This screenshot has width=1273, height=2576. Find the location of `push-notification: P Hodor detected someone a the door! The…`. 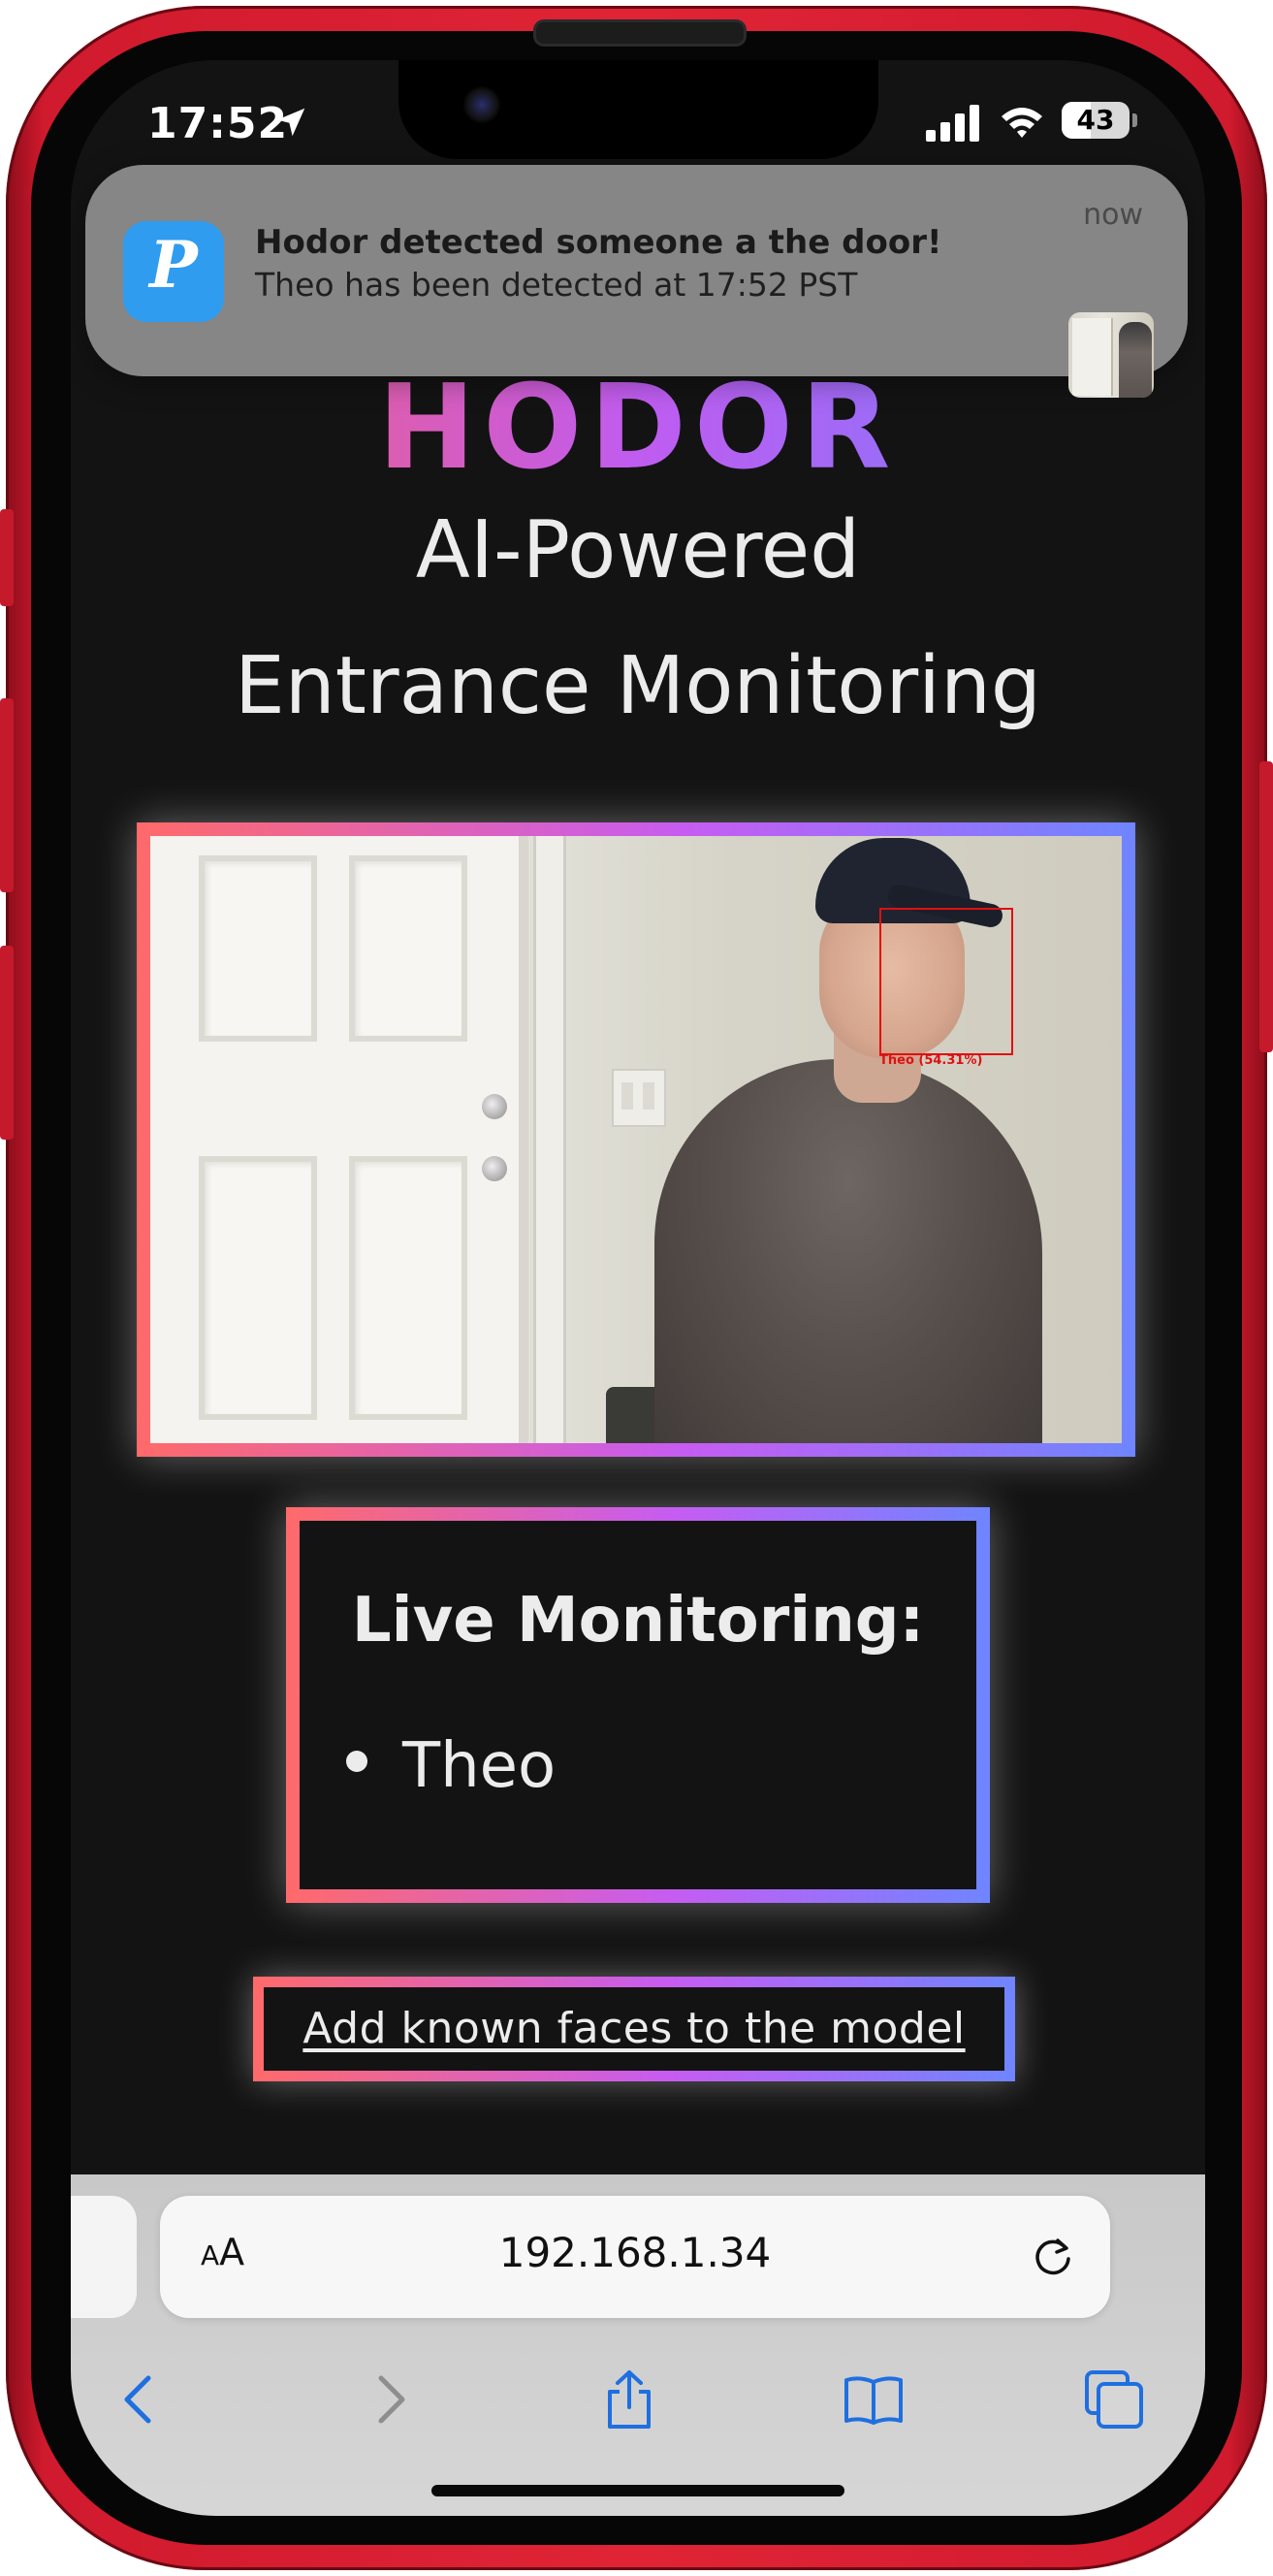

push-notification: P Hodor detected someone a the door! The… is located at coordinates (636, 281).